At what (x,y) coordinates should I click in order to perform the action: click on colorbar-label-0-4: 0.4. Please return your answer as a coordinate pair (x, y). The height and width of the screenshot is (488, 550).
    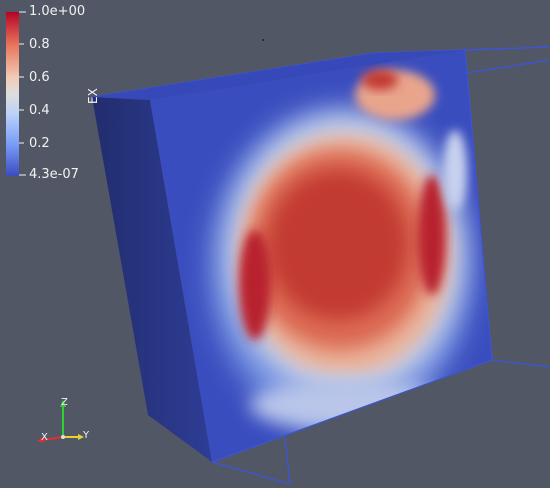
    Looking at the image, I should click on (39, 110).